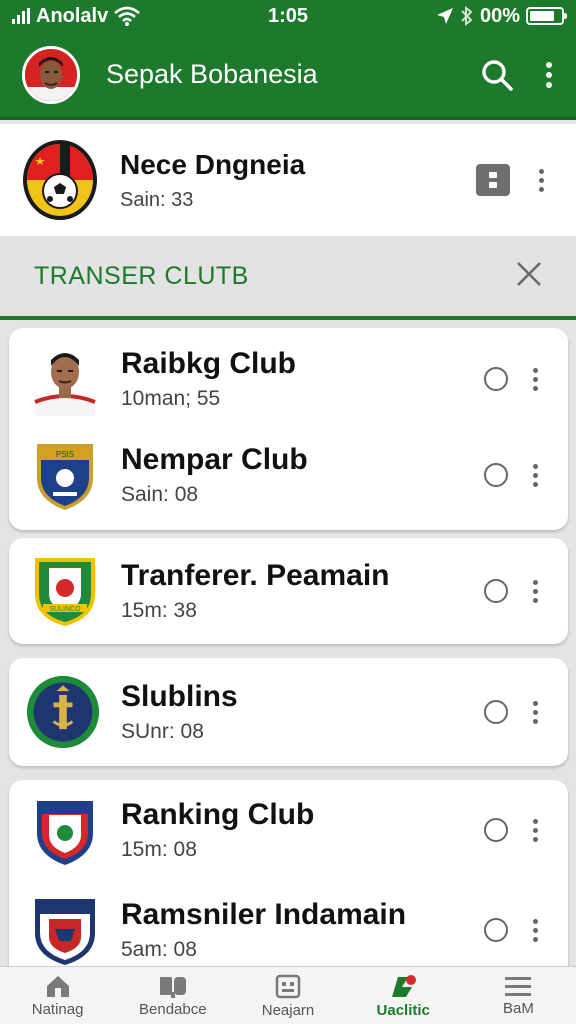 The image size is (576, 1024). Describe the element at coordinates (499, 15) in the screenshot. I see `battery-percent: 00%` at that location.